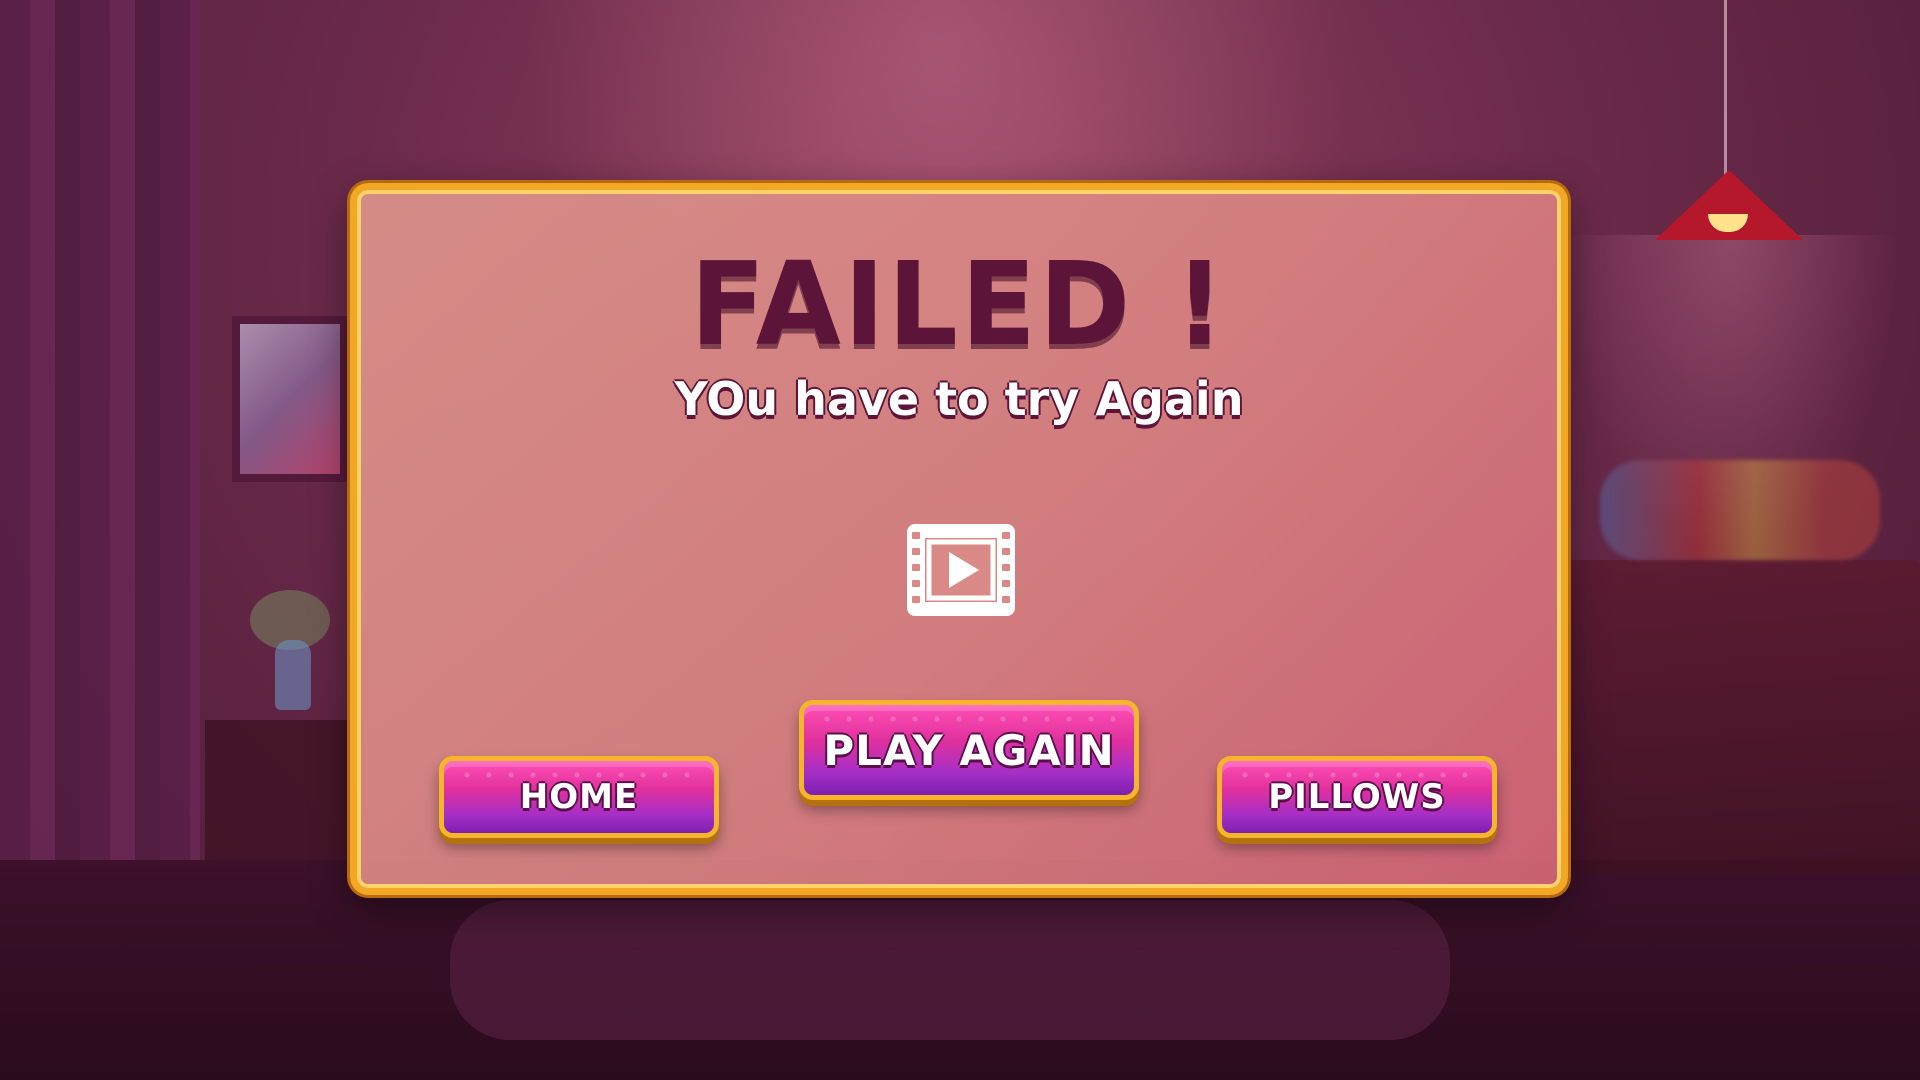 This screenshot has width=1920, height=1080. I want to click on nightstand, so click(285, 790).